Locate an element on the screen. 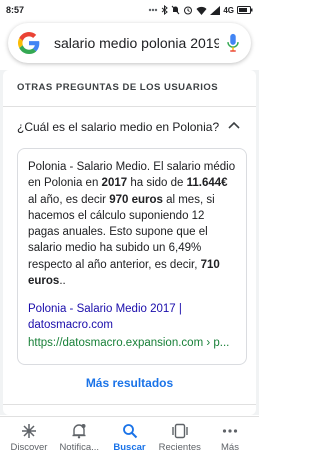 The image size is (320, 460). nav-search: Buscar is located at coordinates (130, 438).